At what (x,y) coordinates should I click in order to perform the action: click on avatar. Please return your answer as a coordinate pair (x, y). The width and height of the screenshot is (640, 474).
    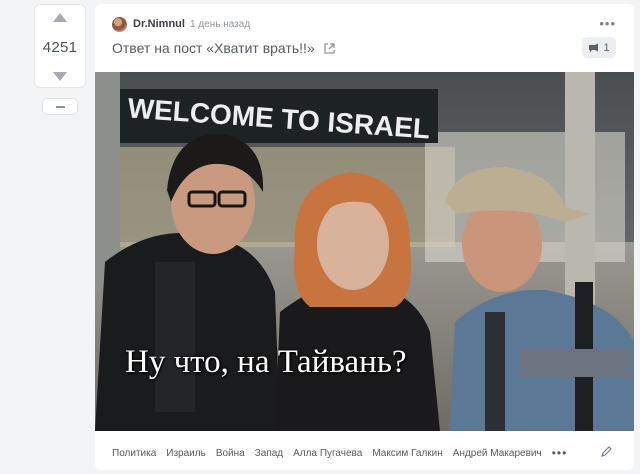
    Looking at the image, I should click on (119, 24).